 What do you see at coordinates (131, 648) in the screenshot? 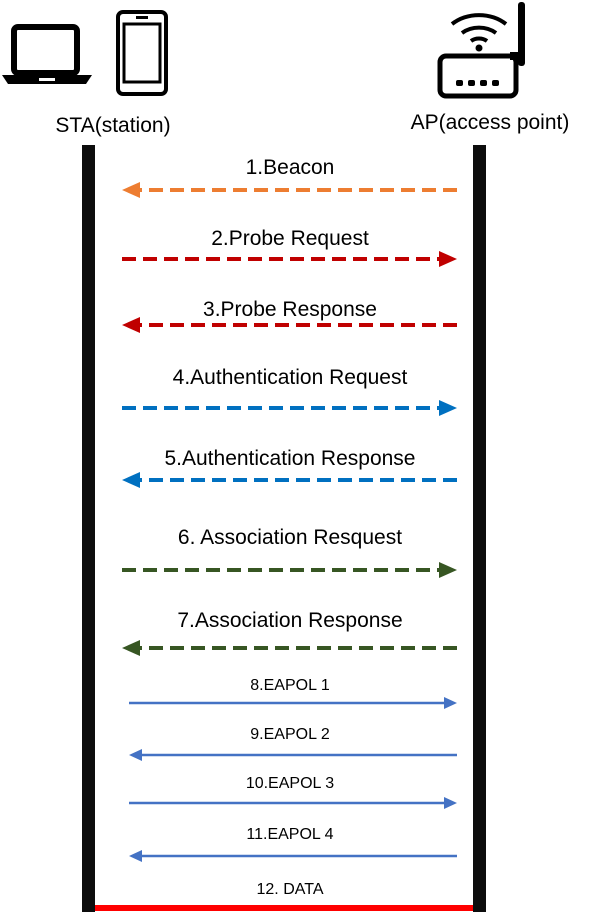
I see `message-7-arrowhead` at bounding box center [131, 648].